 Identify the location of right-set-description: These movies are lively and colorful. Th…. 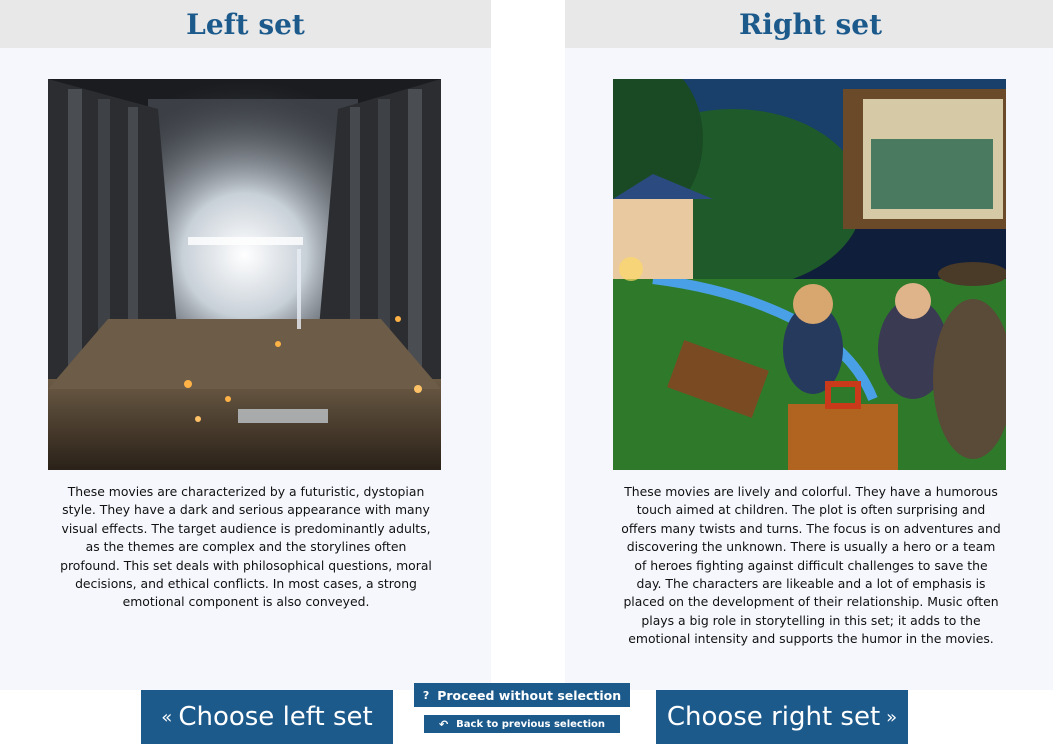
(811, 565).